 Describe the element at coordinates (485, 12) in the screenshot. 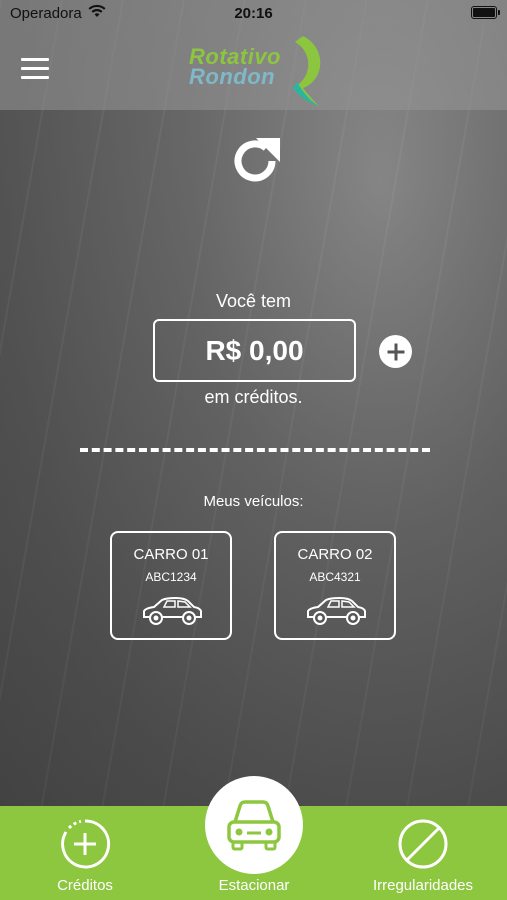

I see `battery-icon` at that location.